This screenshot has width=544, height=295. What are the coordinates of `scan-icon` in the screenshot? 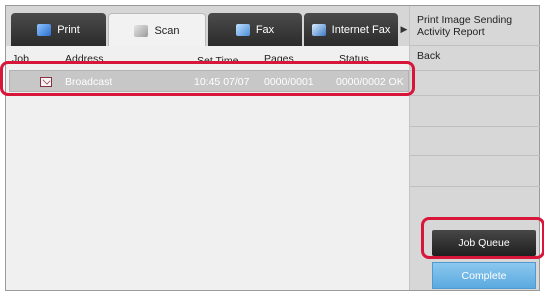 It's located at (141, 30).